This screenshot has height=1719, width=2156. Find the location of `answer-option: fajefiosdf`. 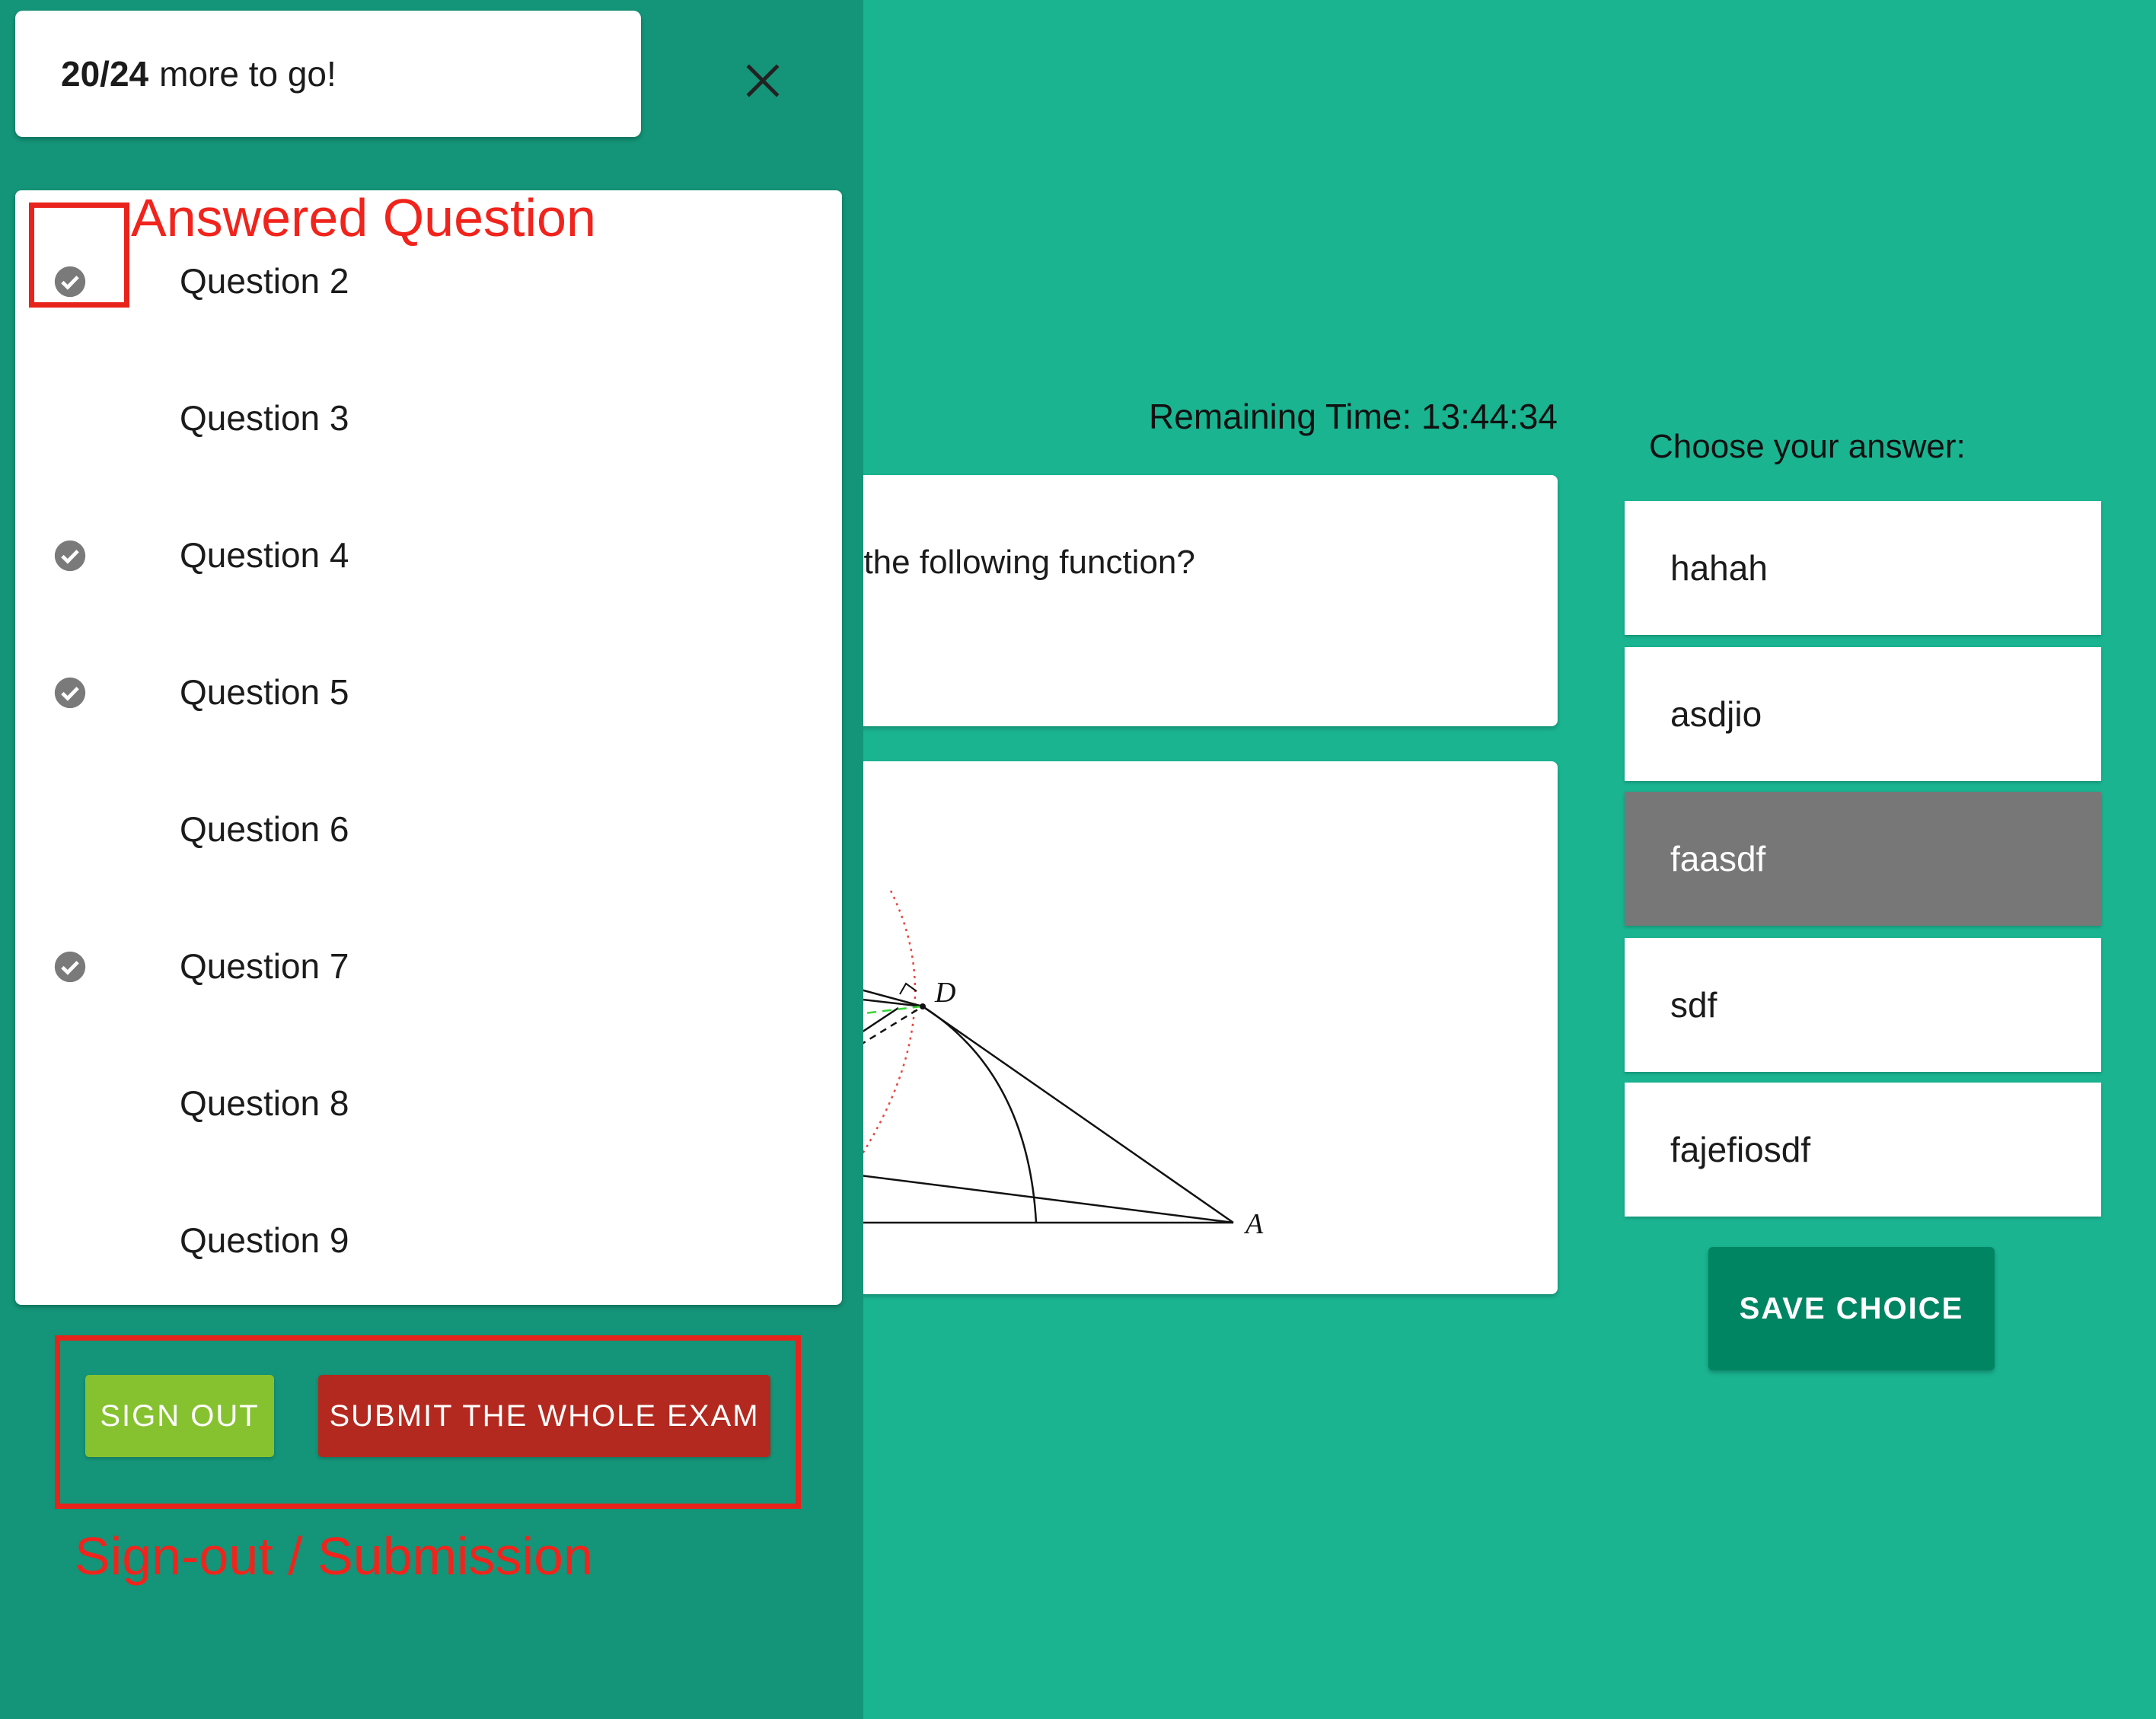

answer-option: fajefiosdf is located at coordinates (1863, 1150).